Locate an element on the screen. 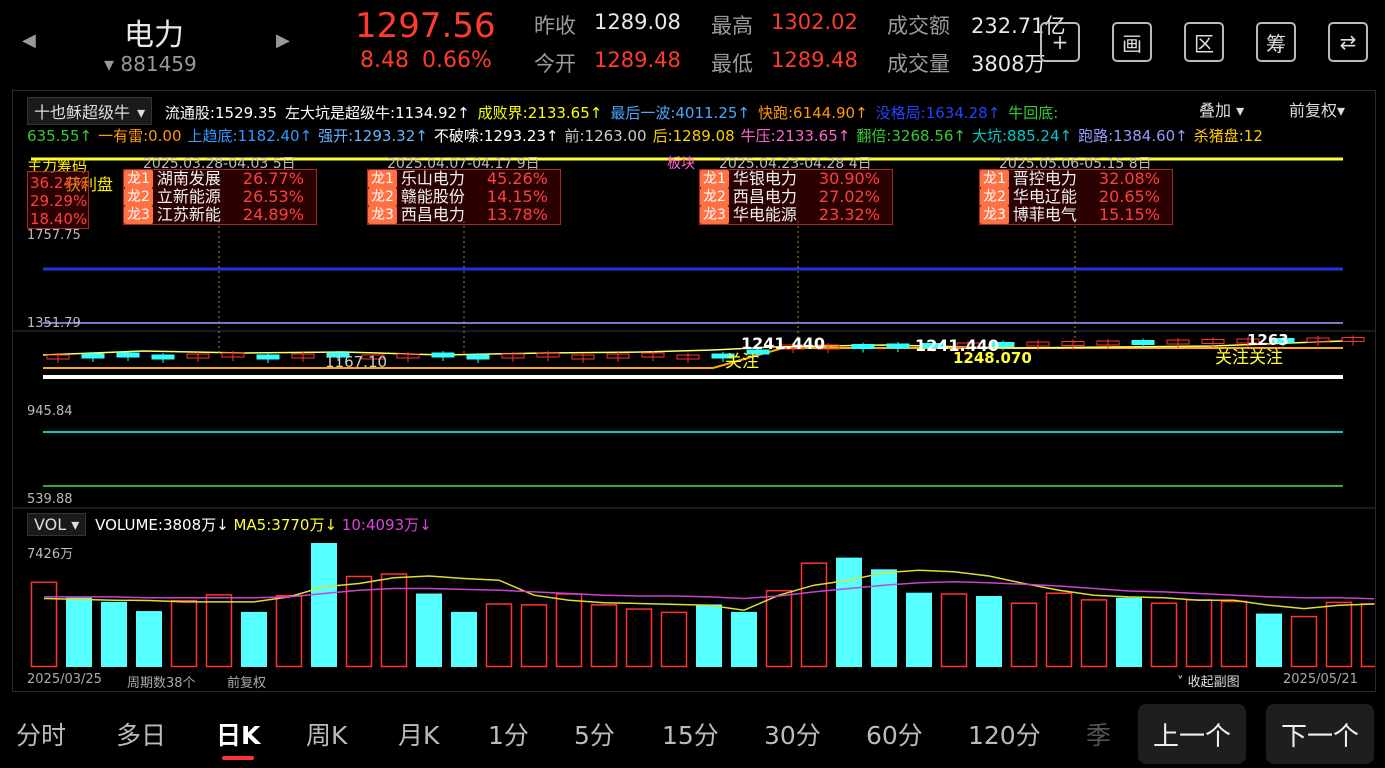  tab-分时: 分时 is located at coordinates (41, 734).